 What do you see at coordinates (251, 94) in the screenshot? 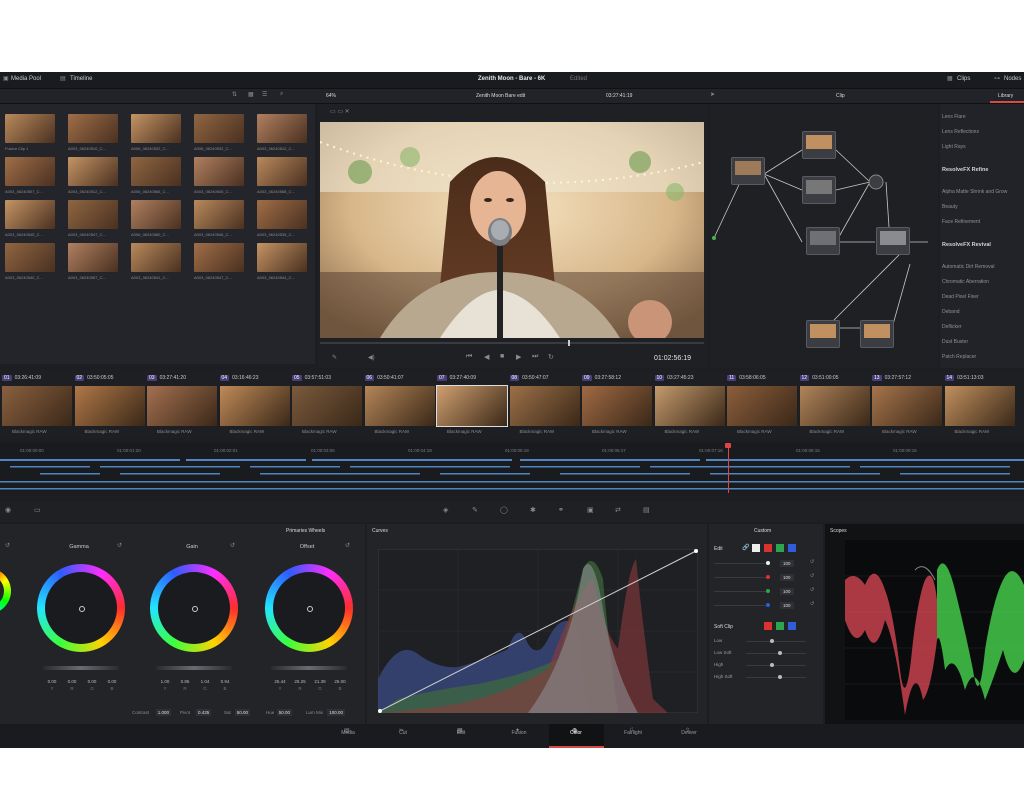
I see `grid-view-icon: ▦` at bounding box center [251, 94].